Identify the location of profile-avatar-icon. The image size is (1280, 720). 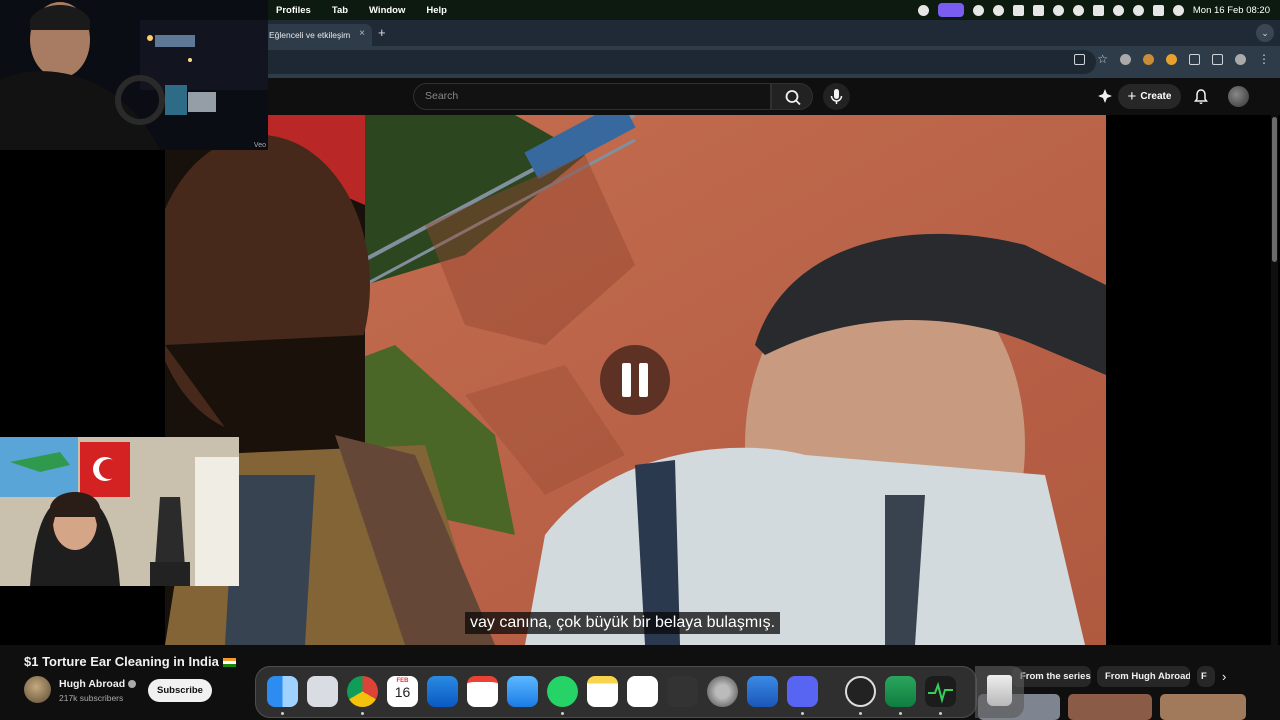
(1240, 59).